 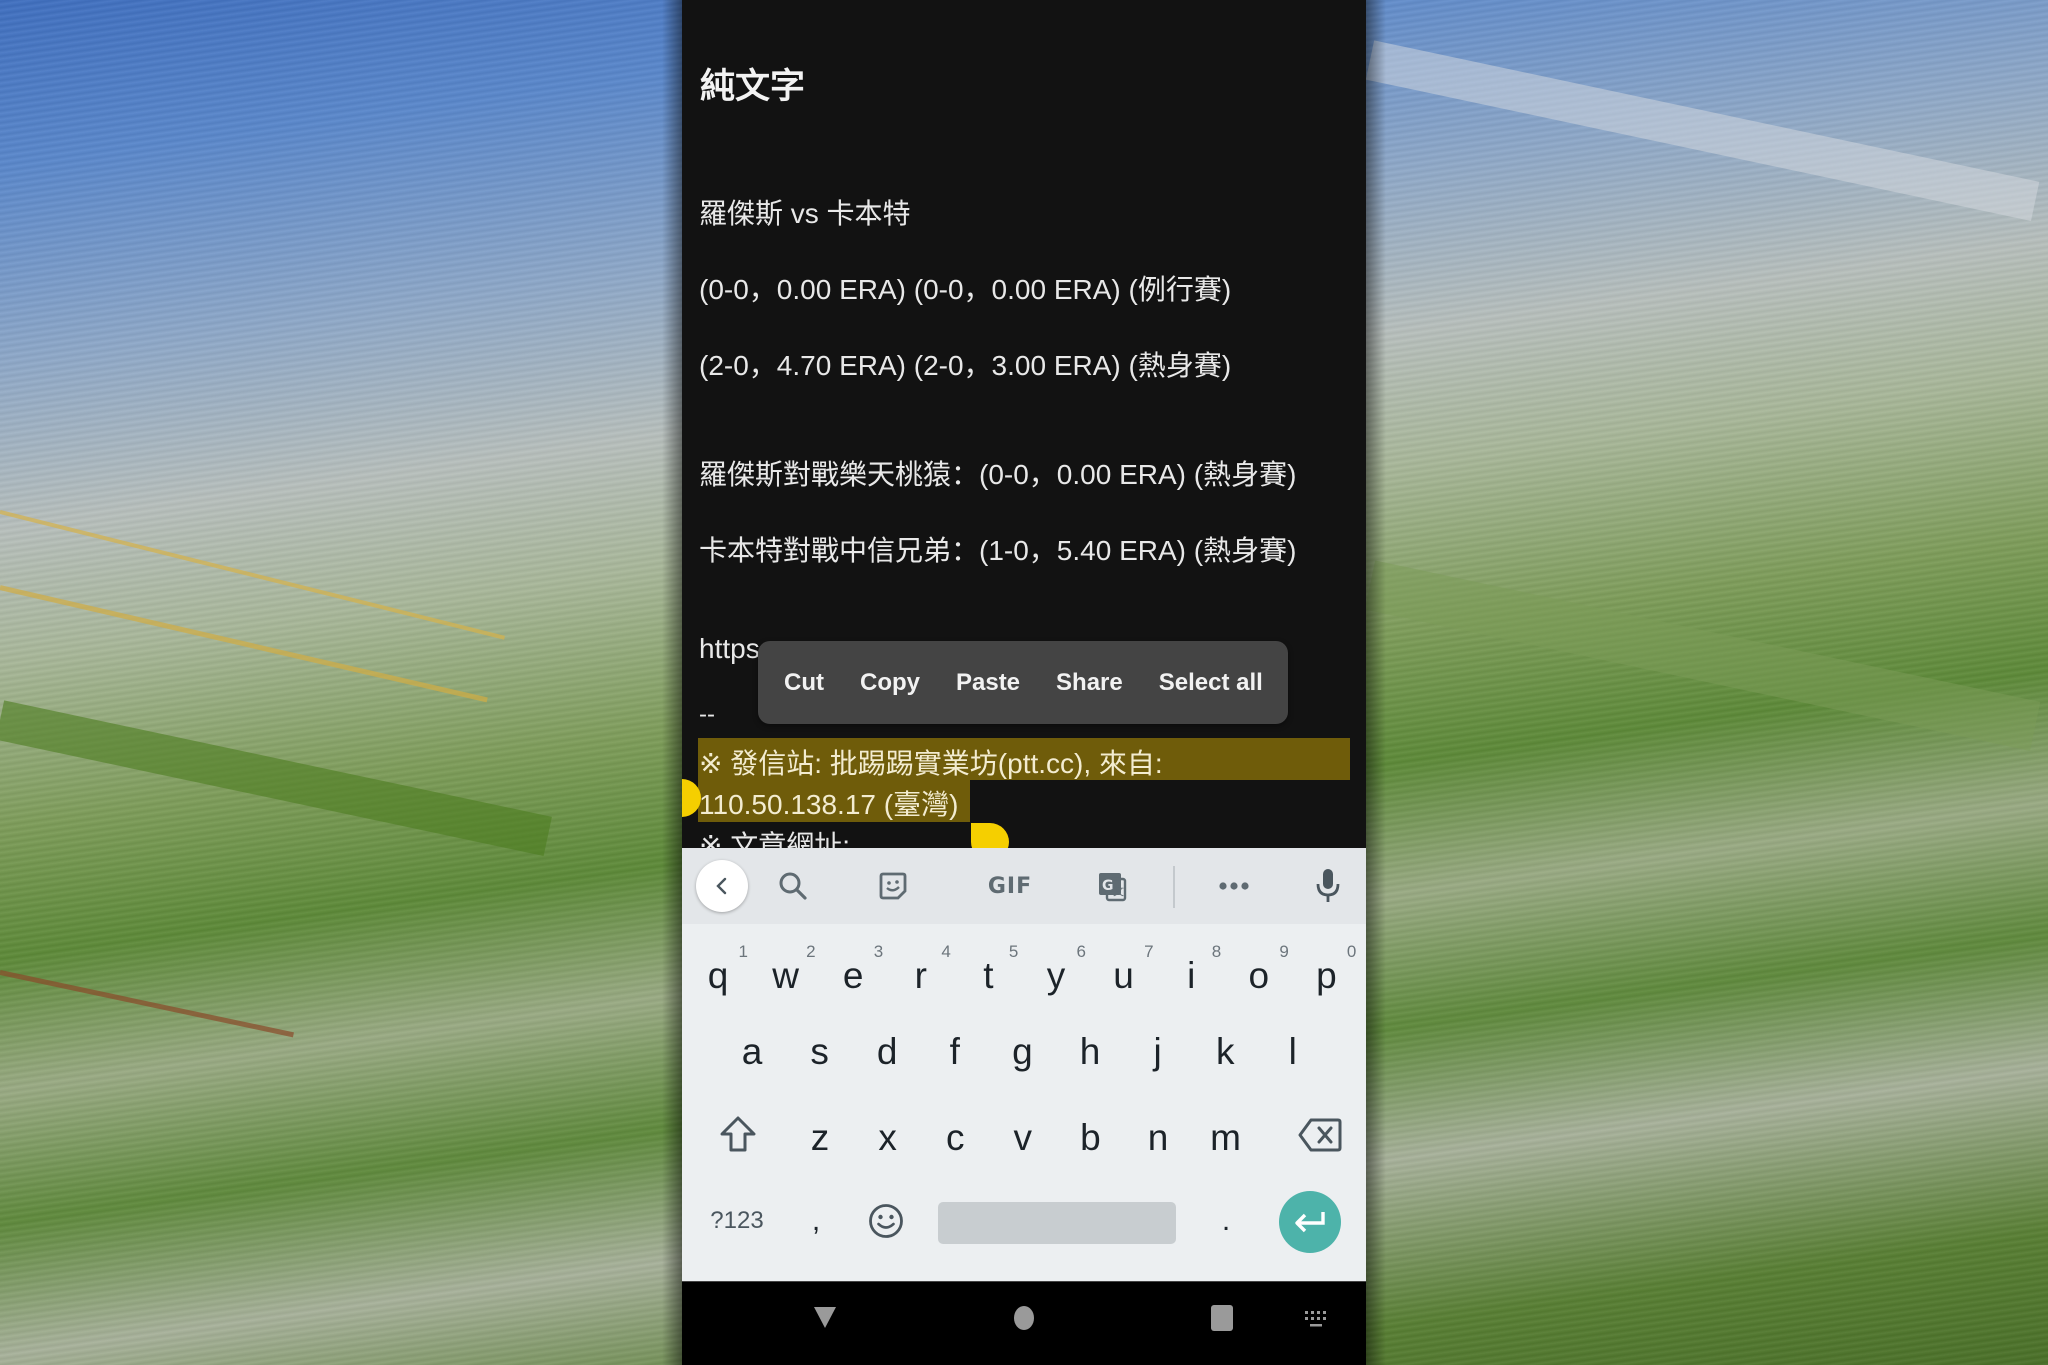 I want to click on collapse-toolbar-button, so click(x=722, y=886).